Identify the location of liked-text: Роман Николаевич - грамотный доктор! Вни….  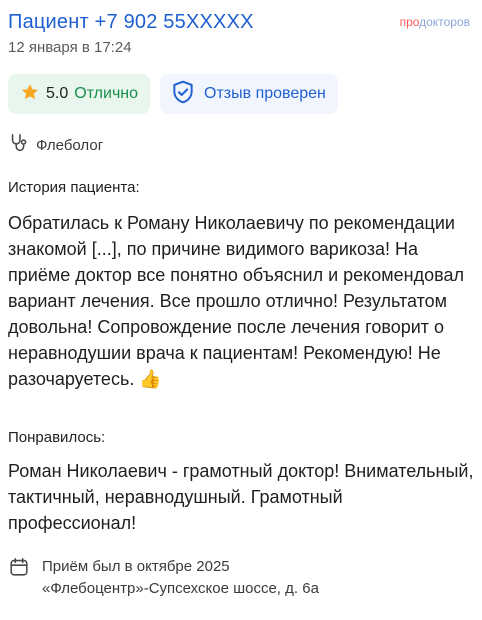
(241, 497).